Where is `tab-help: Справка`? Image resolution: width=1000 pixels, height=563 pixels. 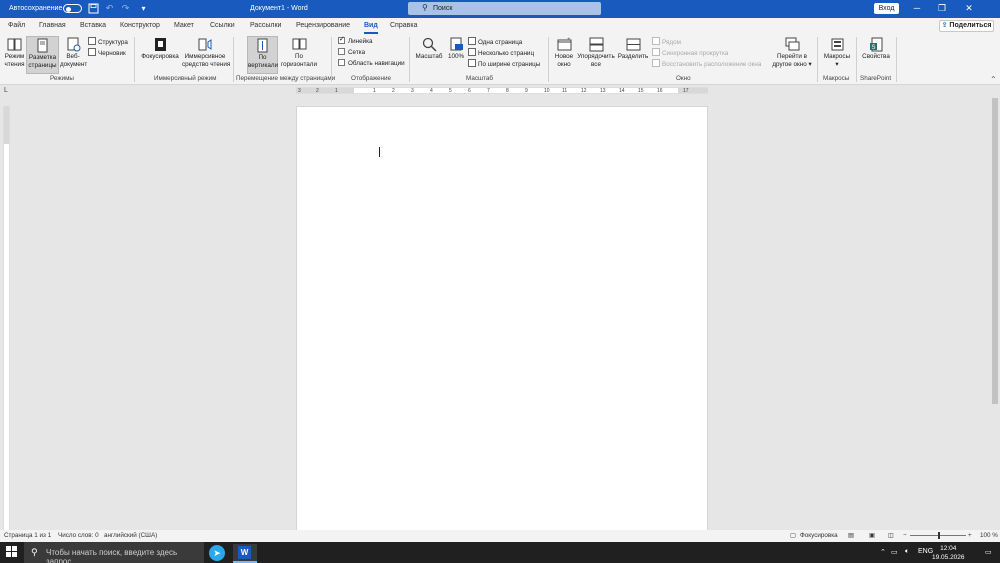
tab-help: Справка is located at coordinates (403, 25).